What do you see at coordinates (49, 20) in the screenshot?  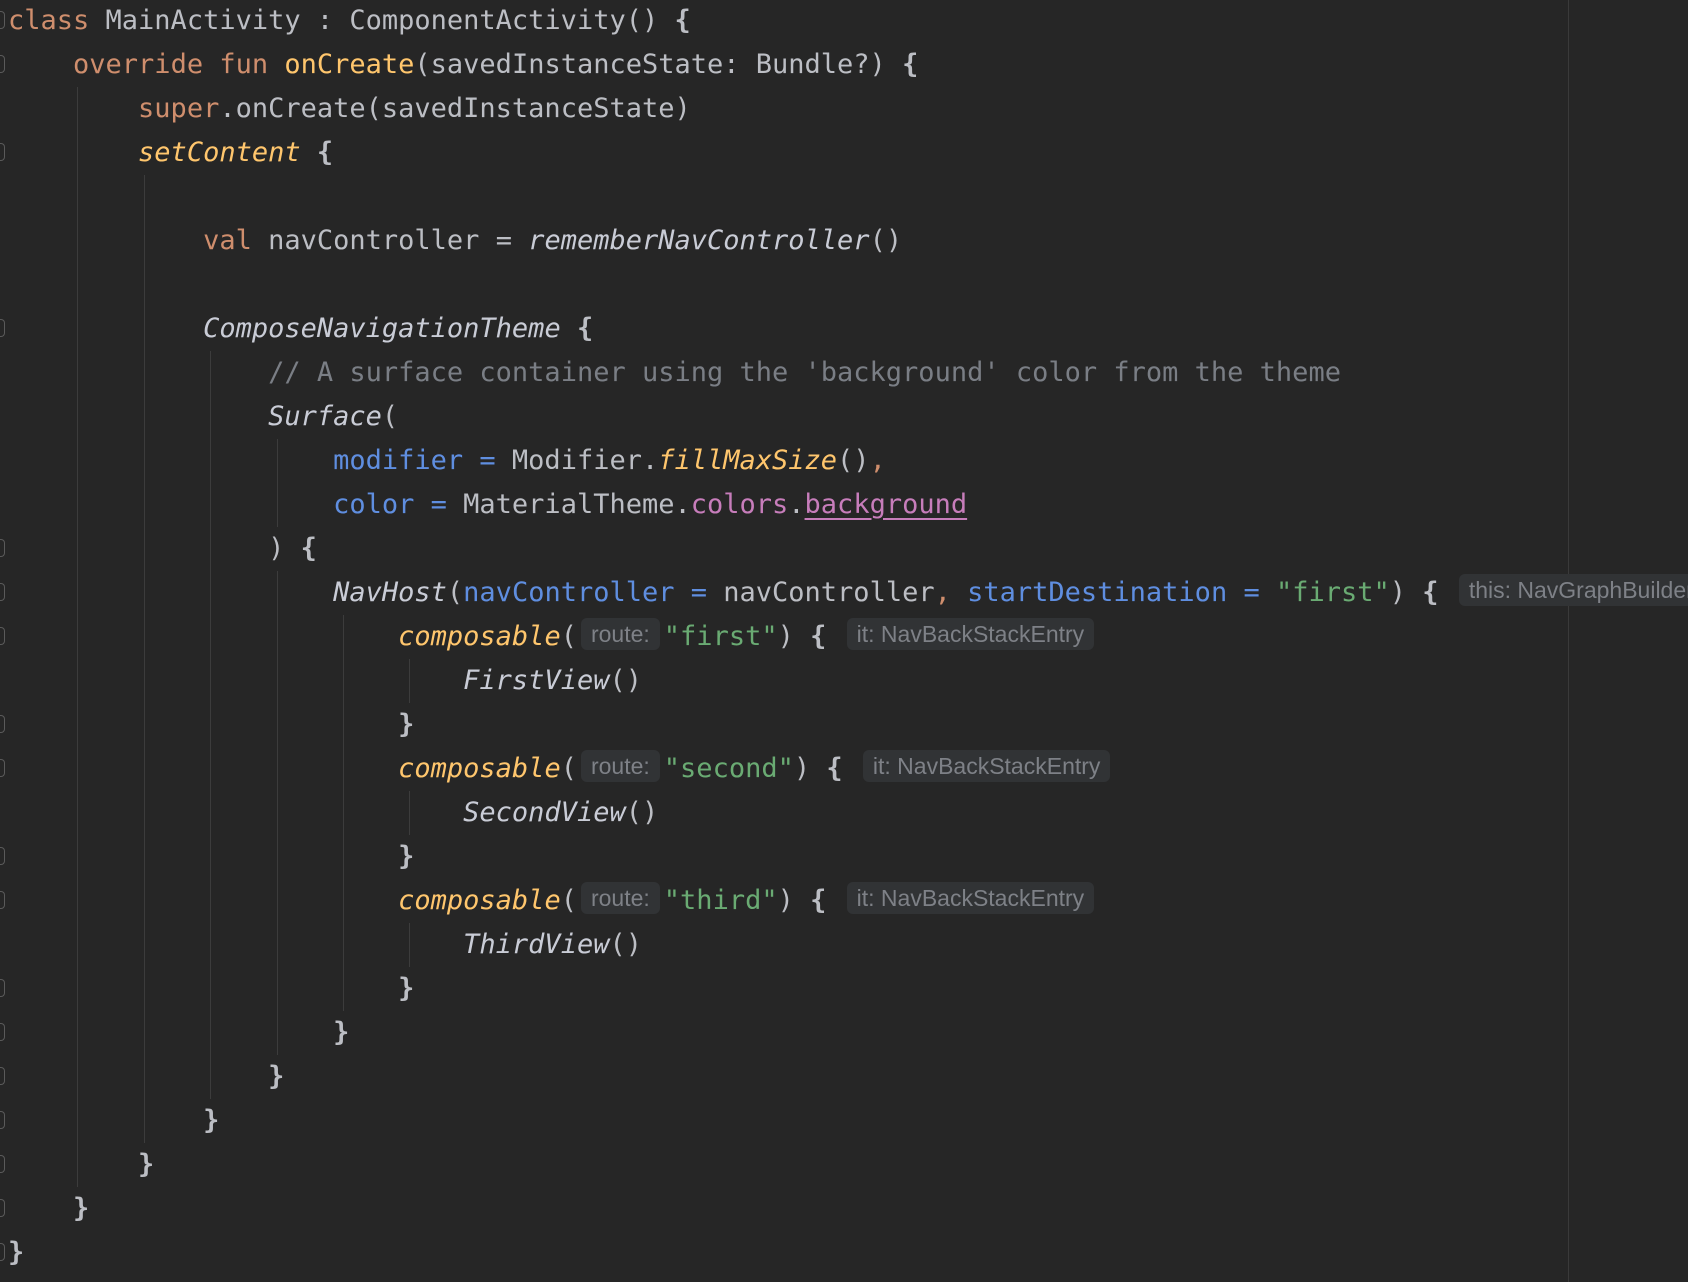 I see `code-token: class` at bounding box center [49, 20].